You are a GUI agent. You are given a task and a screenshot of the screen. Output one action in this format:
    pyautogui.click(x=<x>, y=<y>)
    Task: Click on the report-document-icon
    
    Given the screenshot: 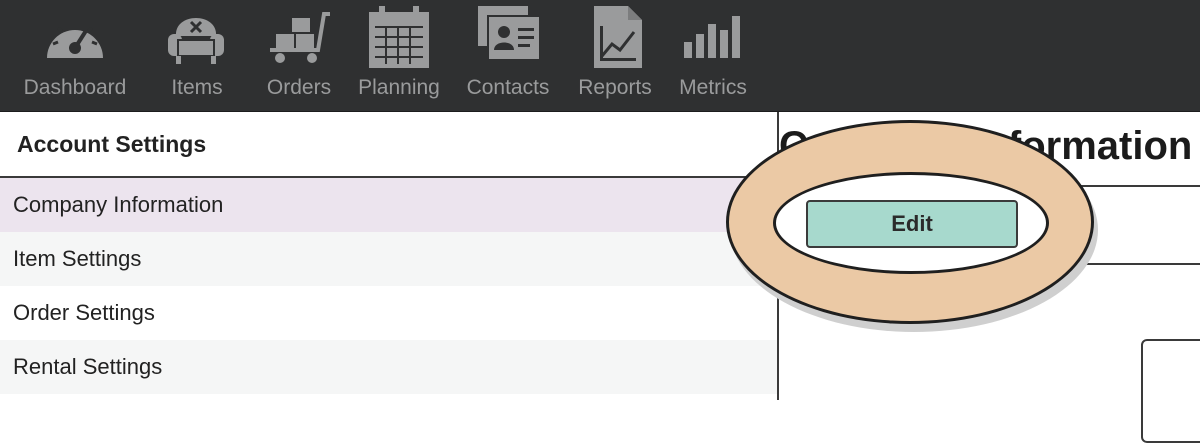 What is the action you would take?
    pyautogui.click(x=618, y=37)
    